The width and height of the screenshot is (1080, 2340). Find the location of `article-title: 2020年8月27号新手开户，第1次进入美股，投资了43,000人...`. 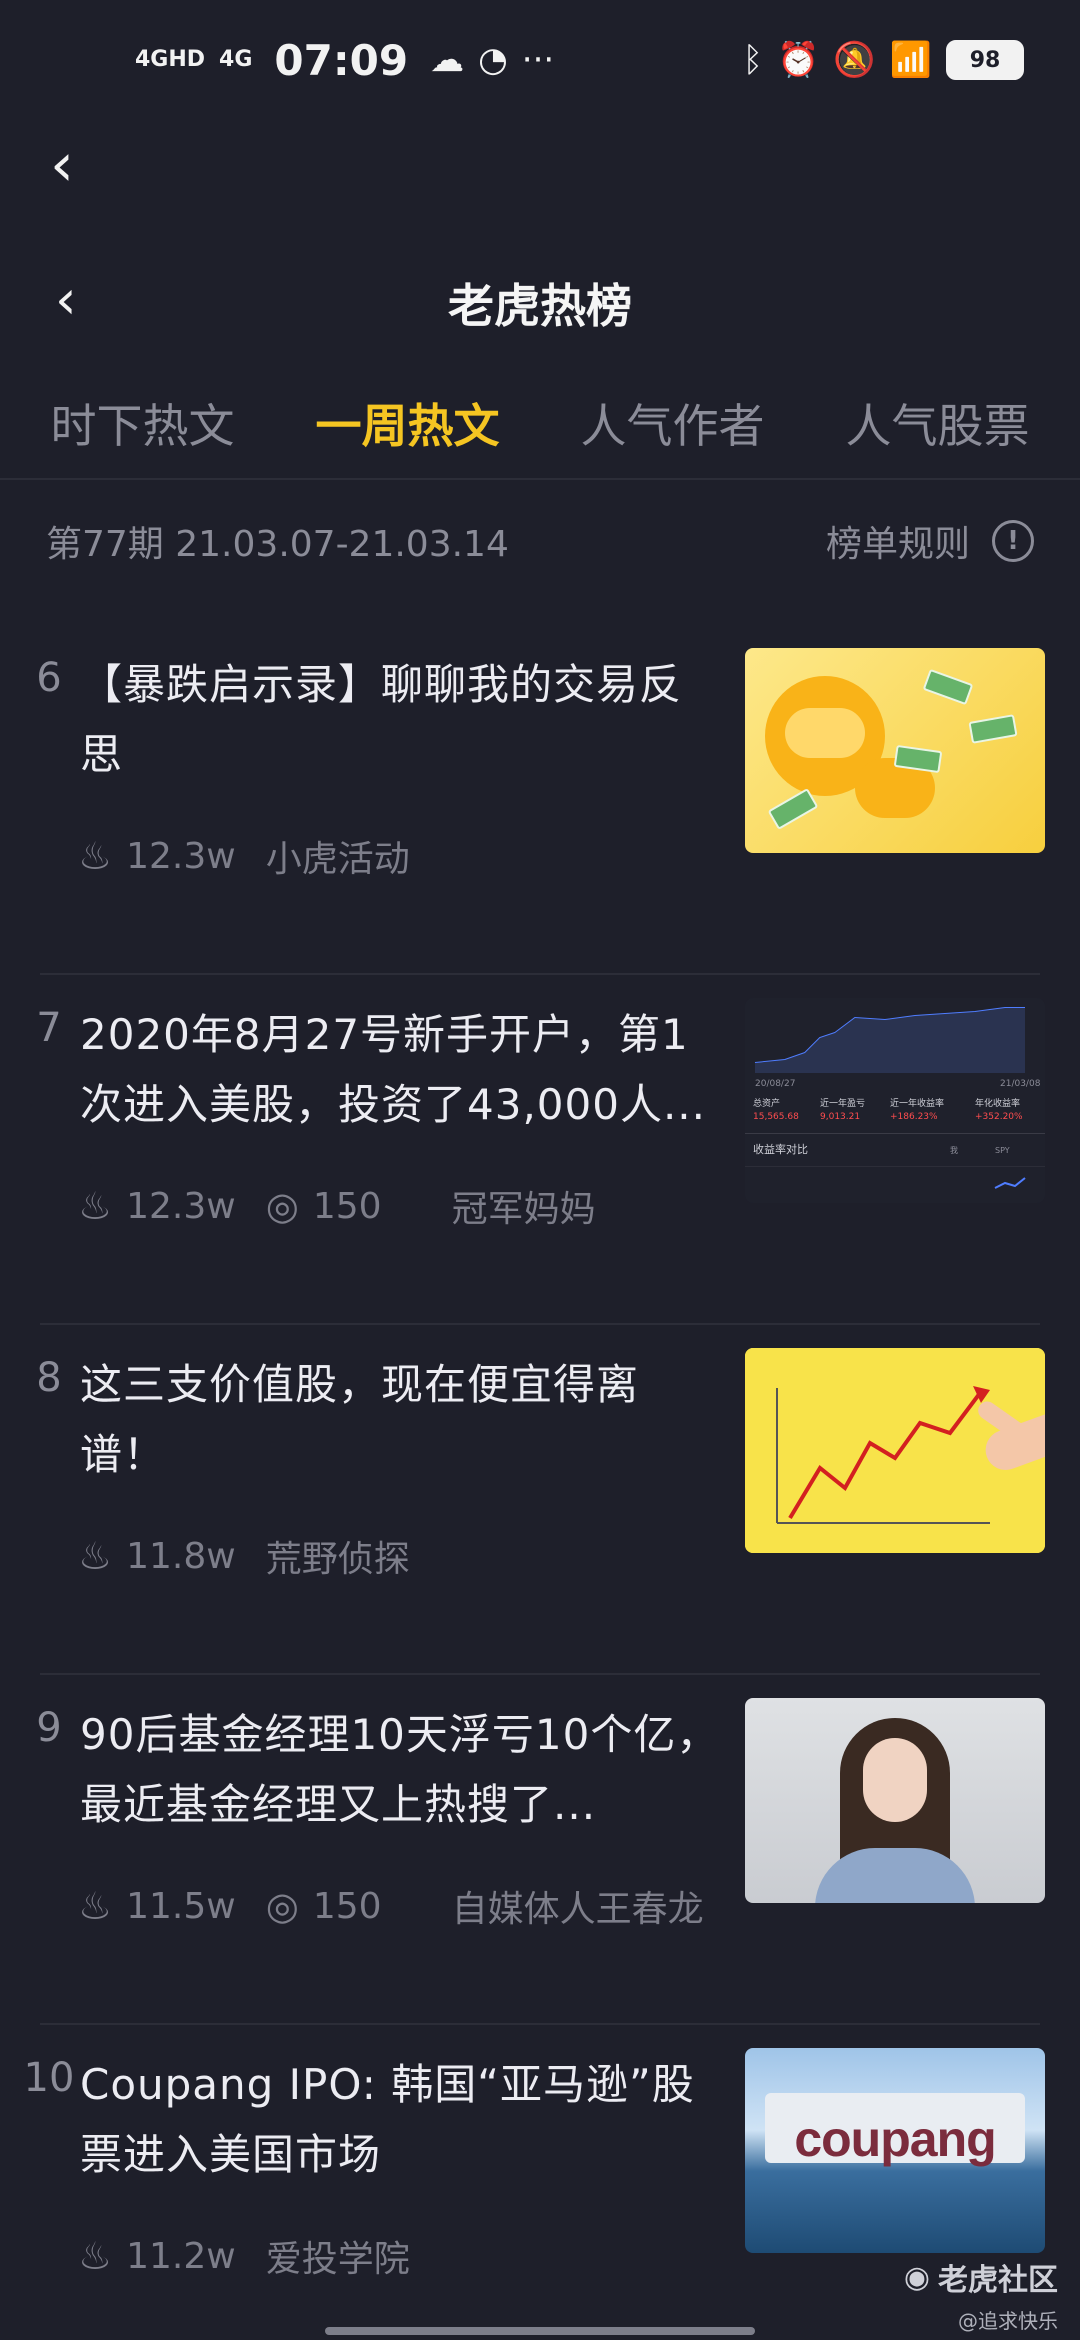

article-title: 2020年8月27号新手开户，第1次进入美股，投资了43,000人... is located at coordinates (393, 1069).